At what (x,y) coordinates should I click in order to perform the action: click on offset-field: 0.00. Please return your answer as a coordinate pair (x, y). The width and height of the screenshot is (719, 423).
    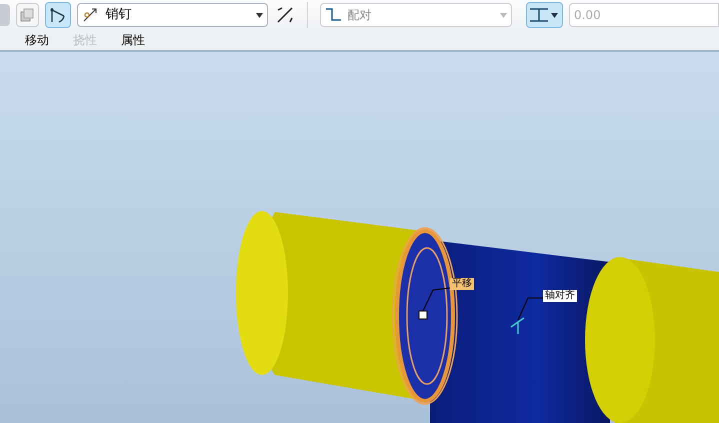
    Looking at the image, I should click on (643, 15).